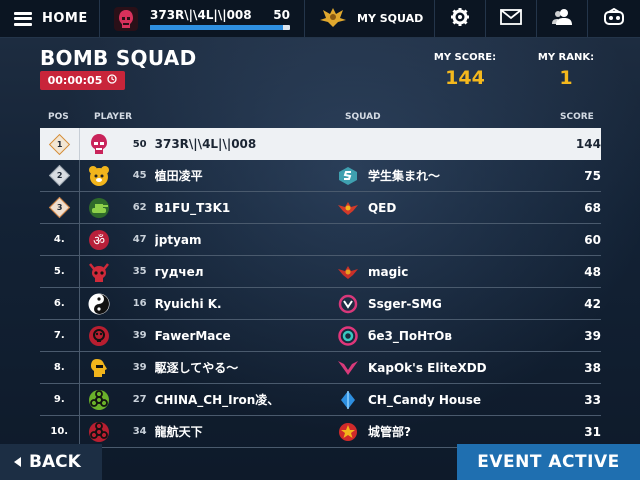 Image resolution: width=640 pixels, height=480 pixels. What do you see at coordinates (320, 240) in the screenshot?
I see `leaderboard-row-4: 4. ॐ 47 jptyam 60` at bounding box center [320, 240].